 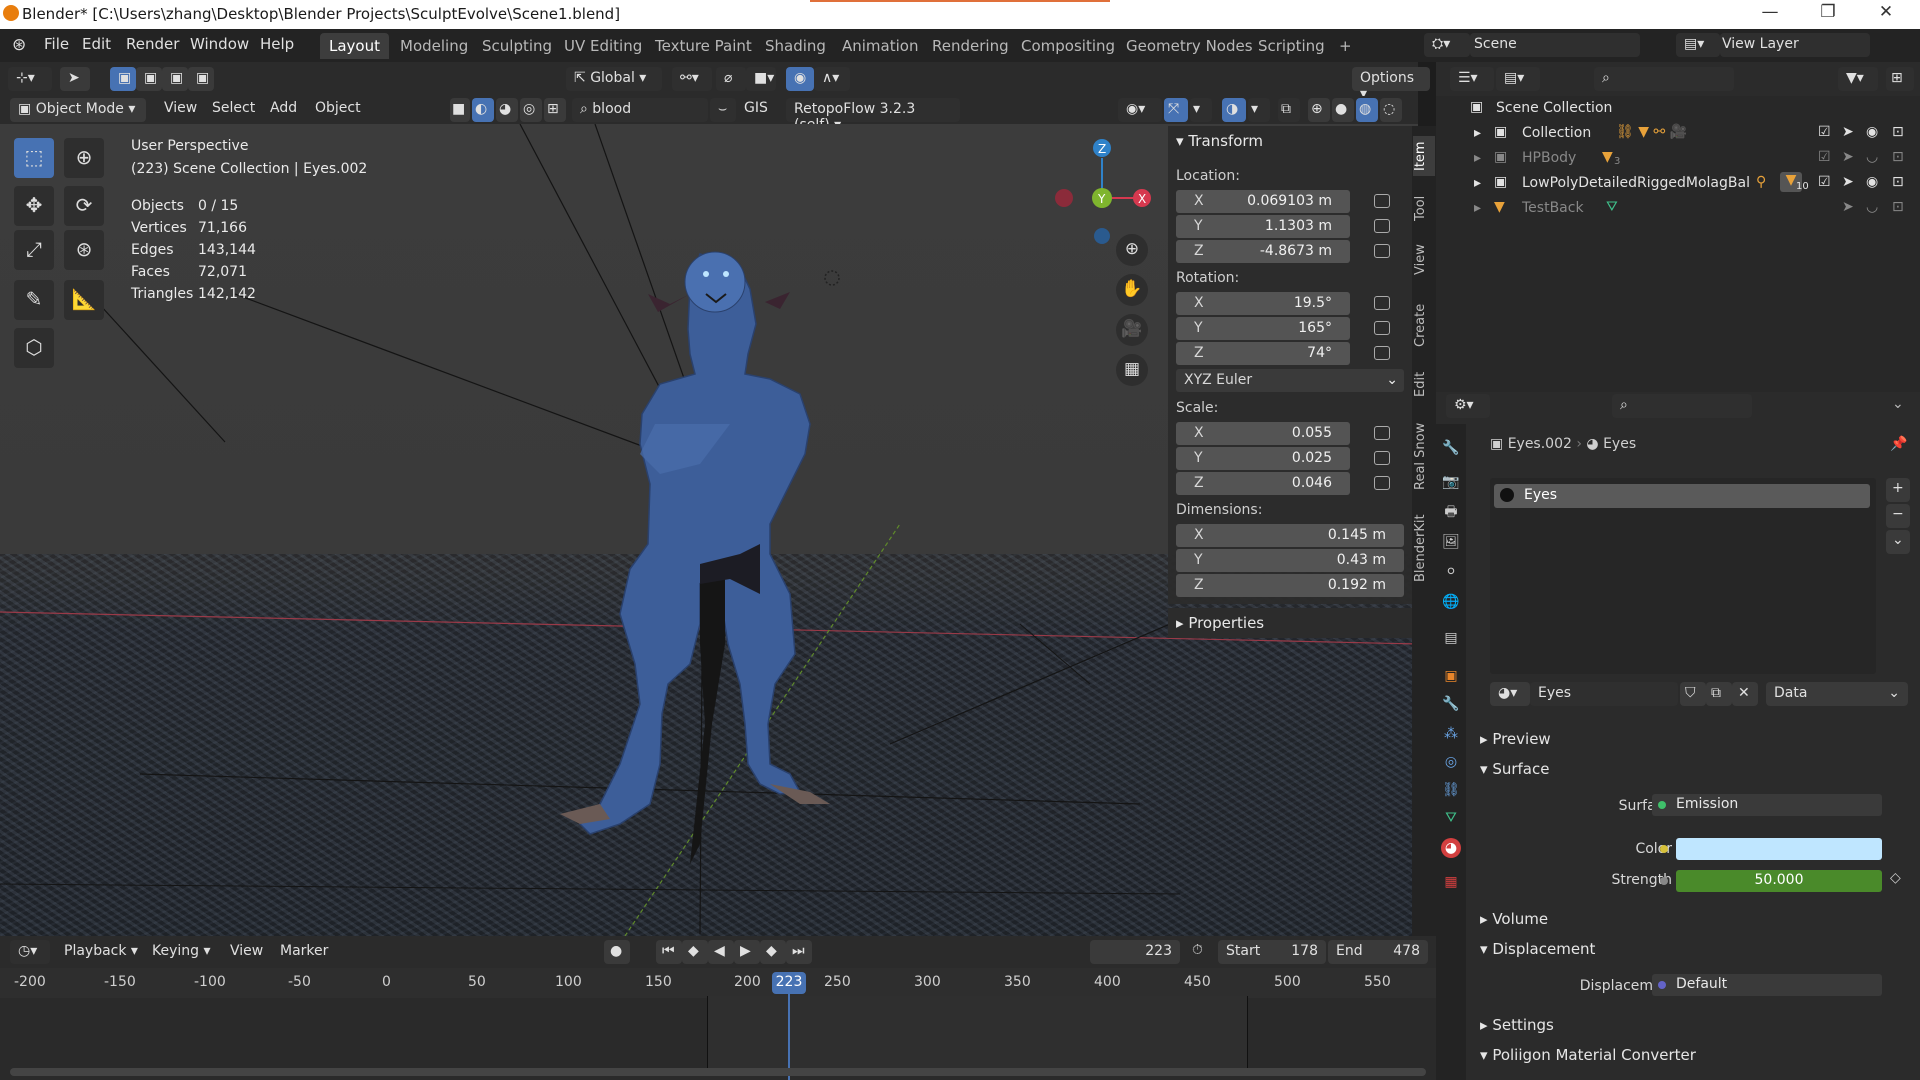 I want to click on timeline-editor-type-icon: ◷▾, so click(x=30, y=952).